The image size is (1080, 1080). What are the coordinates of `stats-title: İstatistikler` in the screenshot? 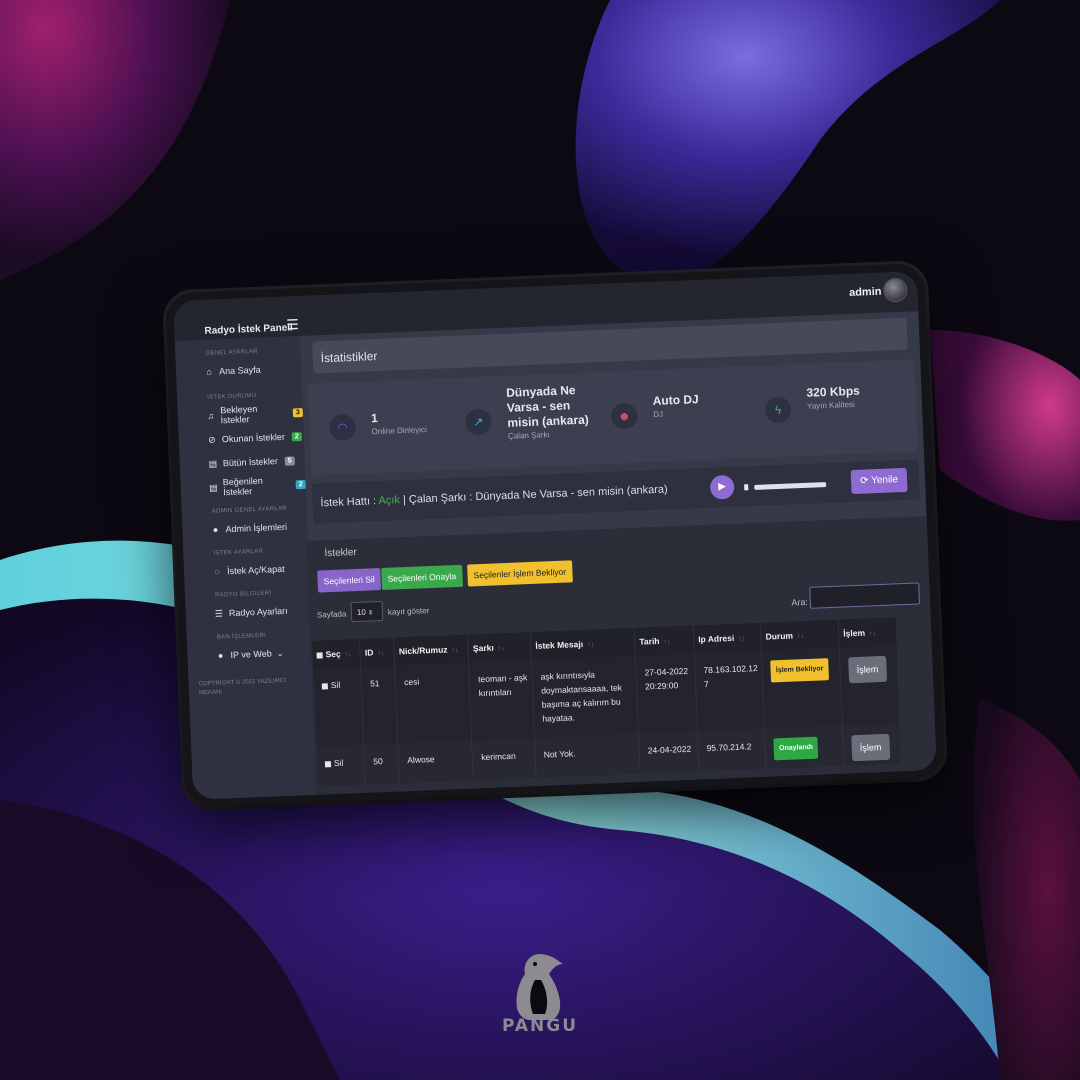 It's located at (349, 357).